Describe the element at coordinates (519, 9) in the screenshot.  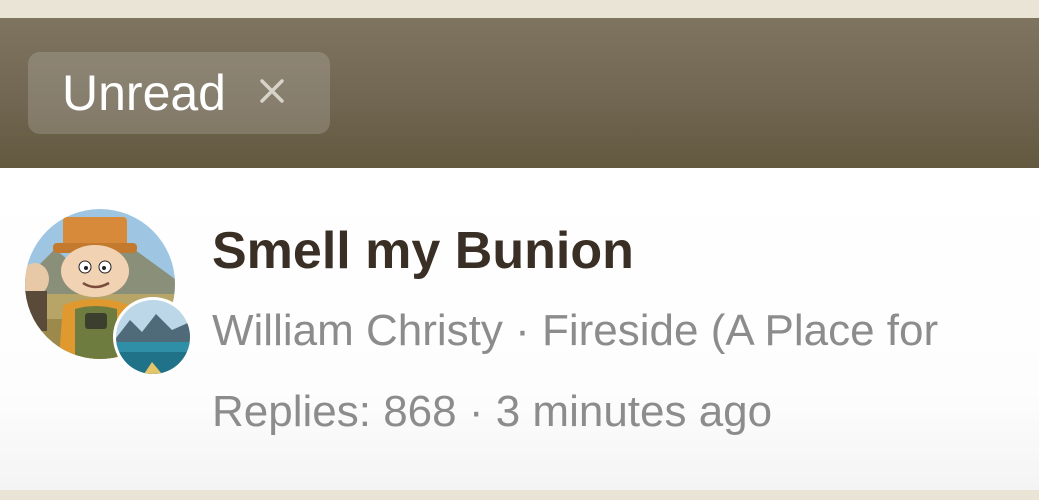
I see `top-strip` at that location.